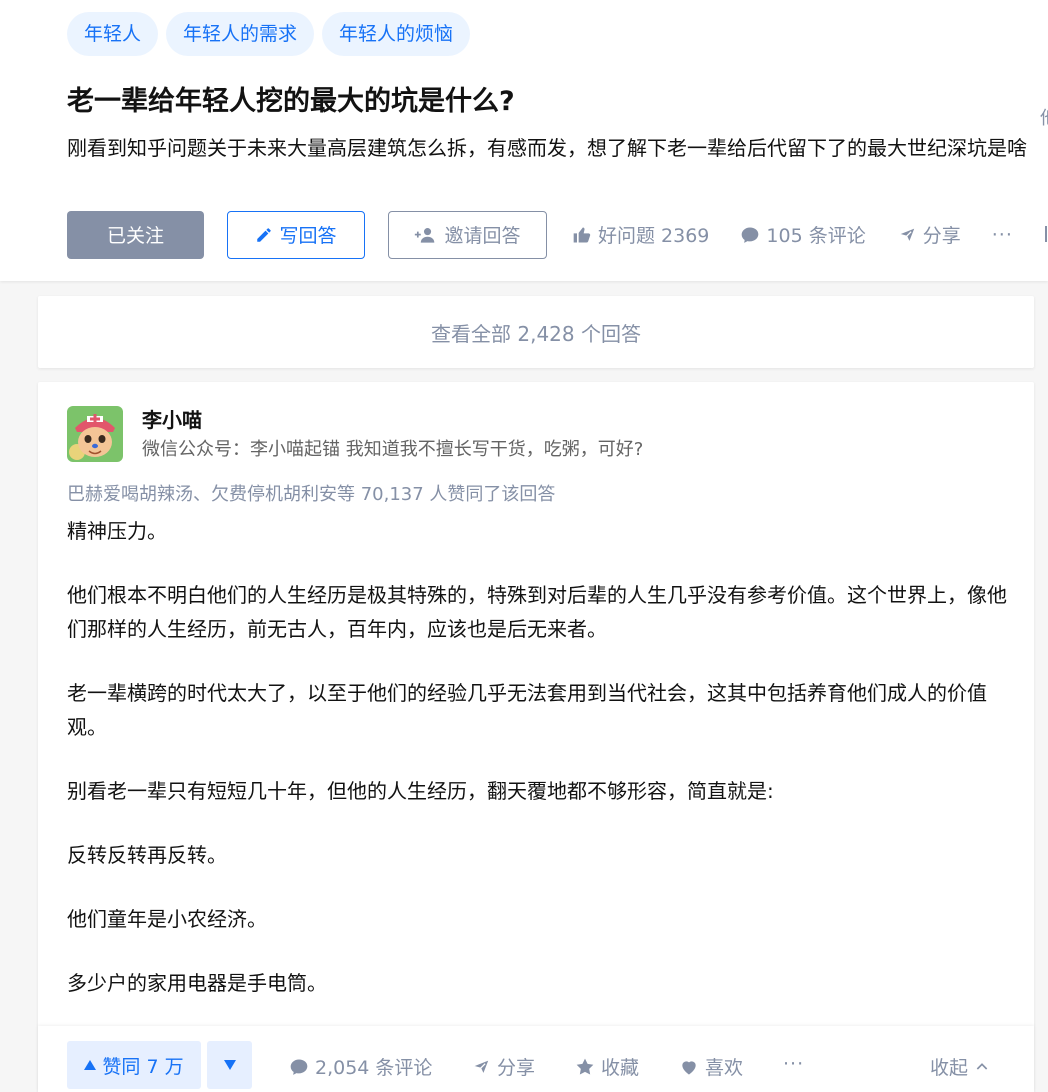 The height and width of the screenshot is (1092, 1048). Describe the element at coordinates (95, 434) in the screenshot. I see `avatar` at that location.